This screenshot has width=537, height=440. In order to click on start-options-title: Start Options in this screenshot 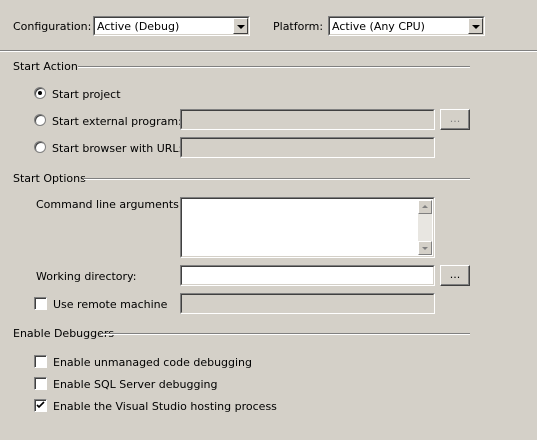, I will do `click(49, 178)`.